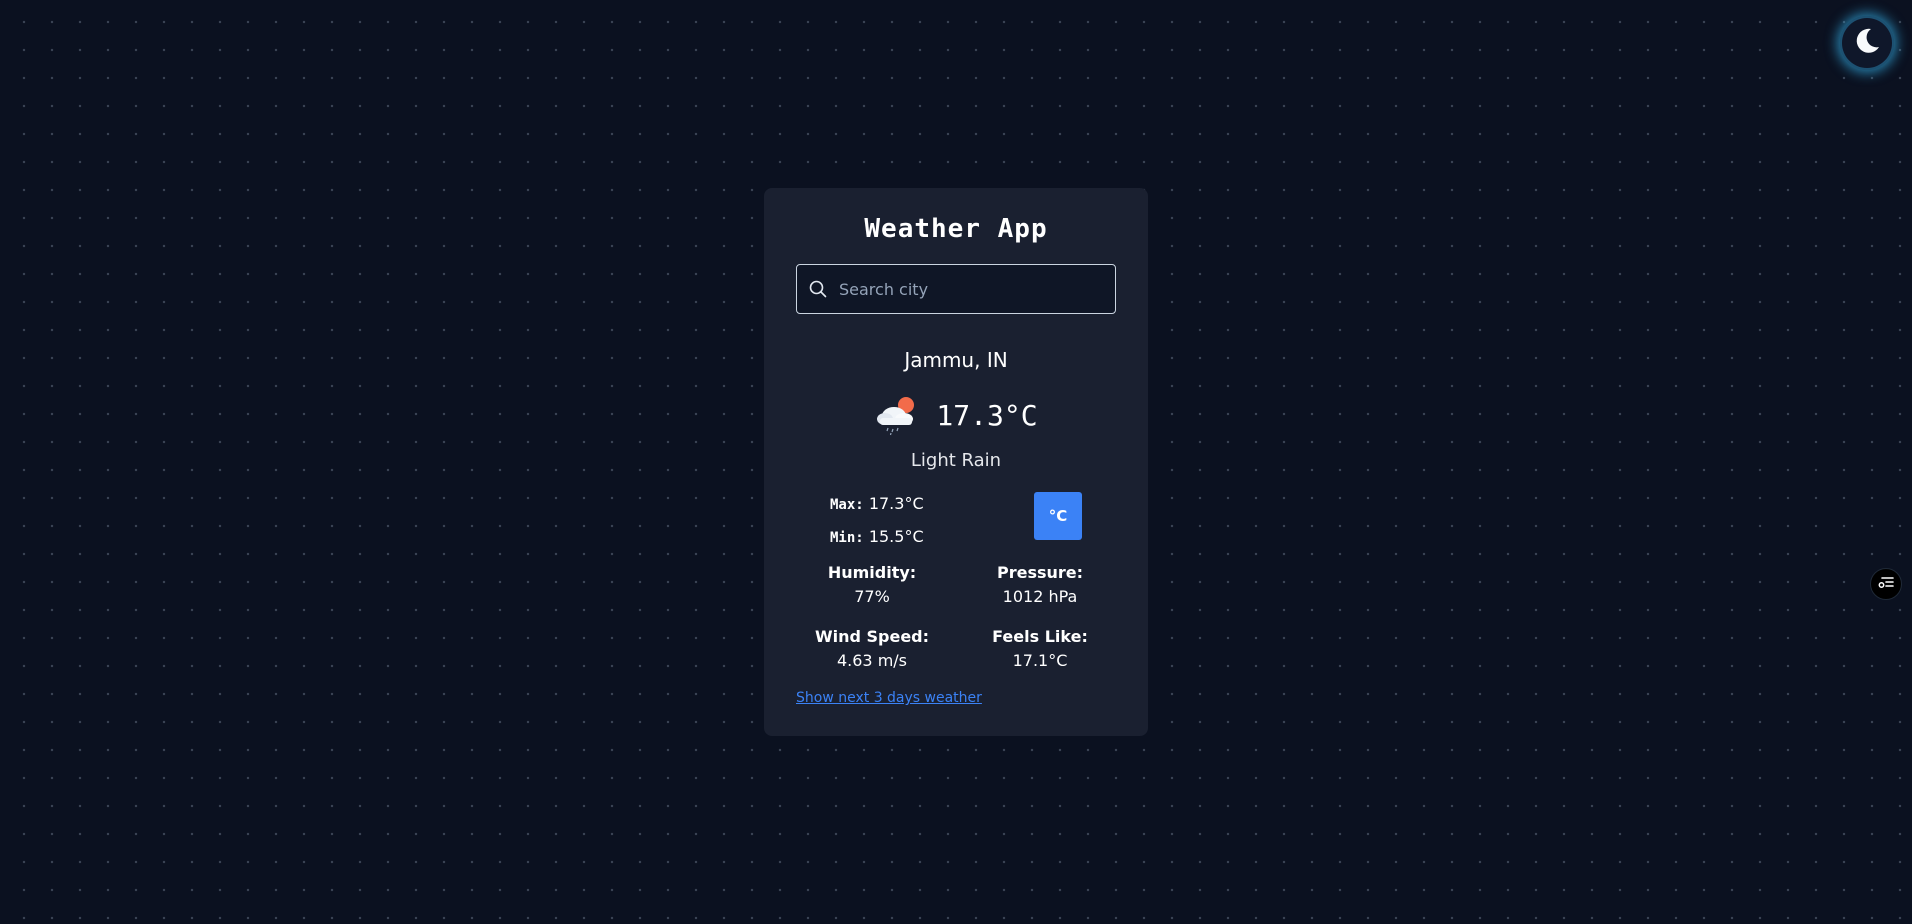  Describe the element at coordinates (872, 636) in the screenshot. I see `wind-speed-label: Wind Speed:` at that location.